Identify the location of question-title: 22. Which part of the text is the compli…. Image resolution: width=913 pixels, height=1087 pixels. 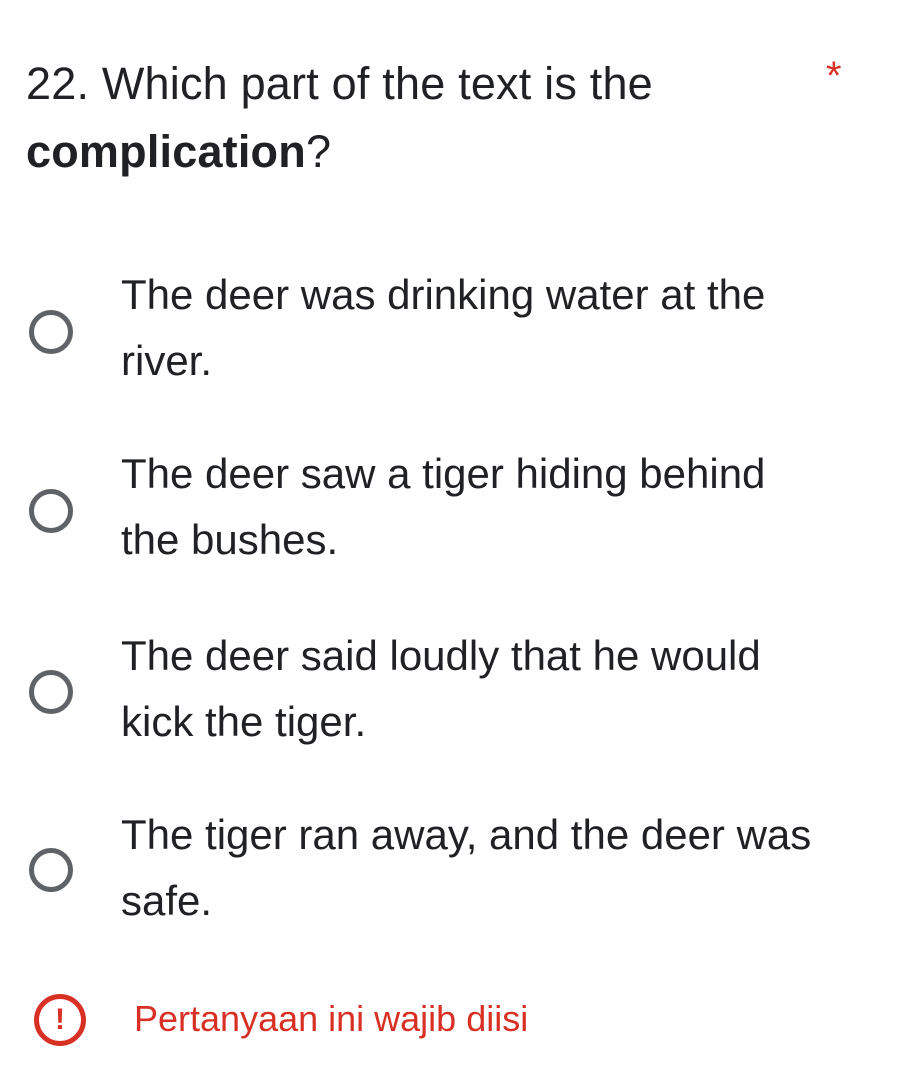
(406, 118).